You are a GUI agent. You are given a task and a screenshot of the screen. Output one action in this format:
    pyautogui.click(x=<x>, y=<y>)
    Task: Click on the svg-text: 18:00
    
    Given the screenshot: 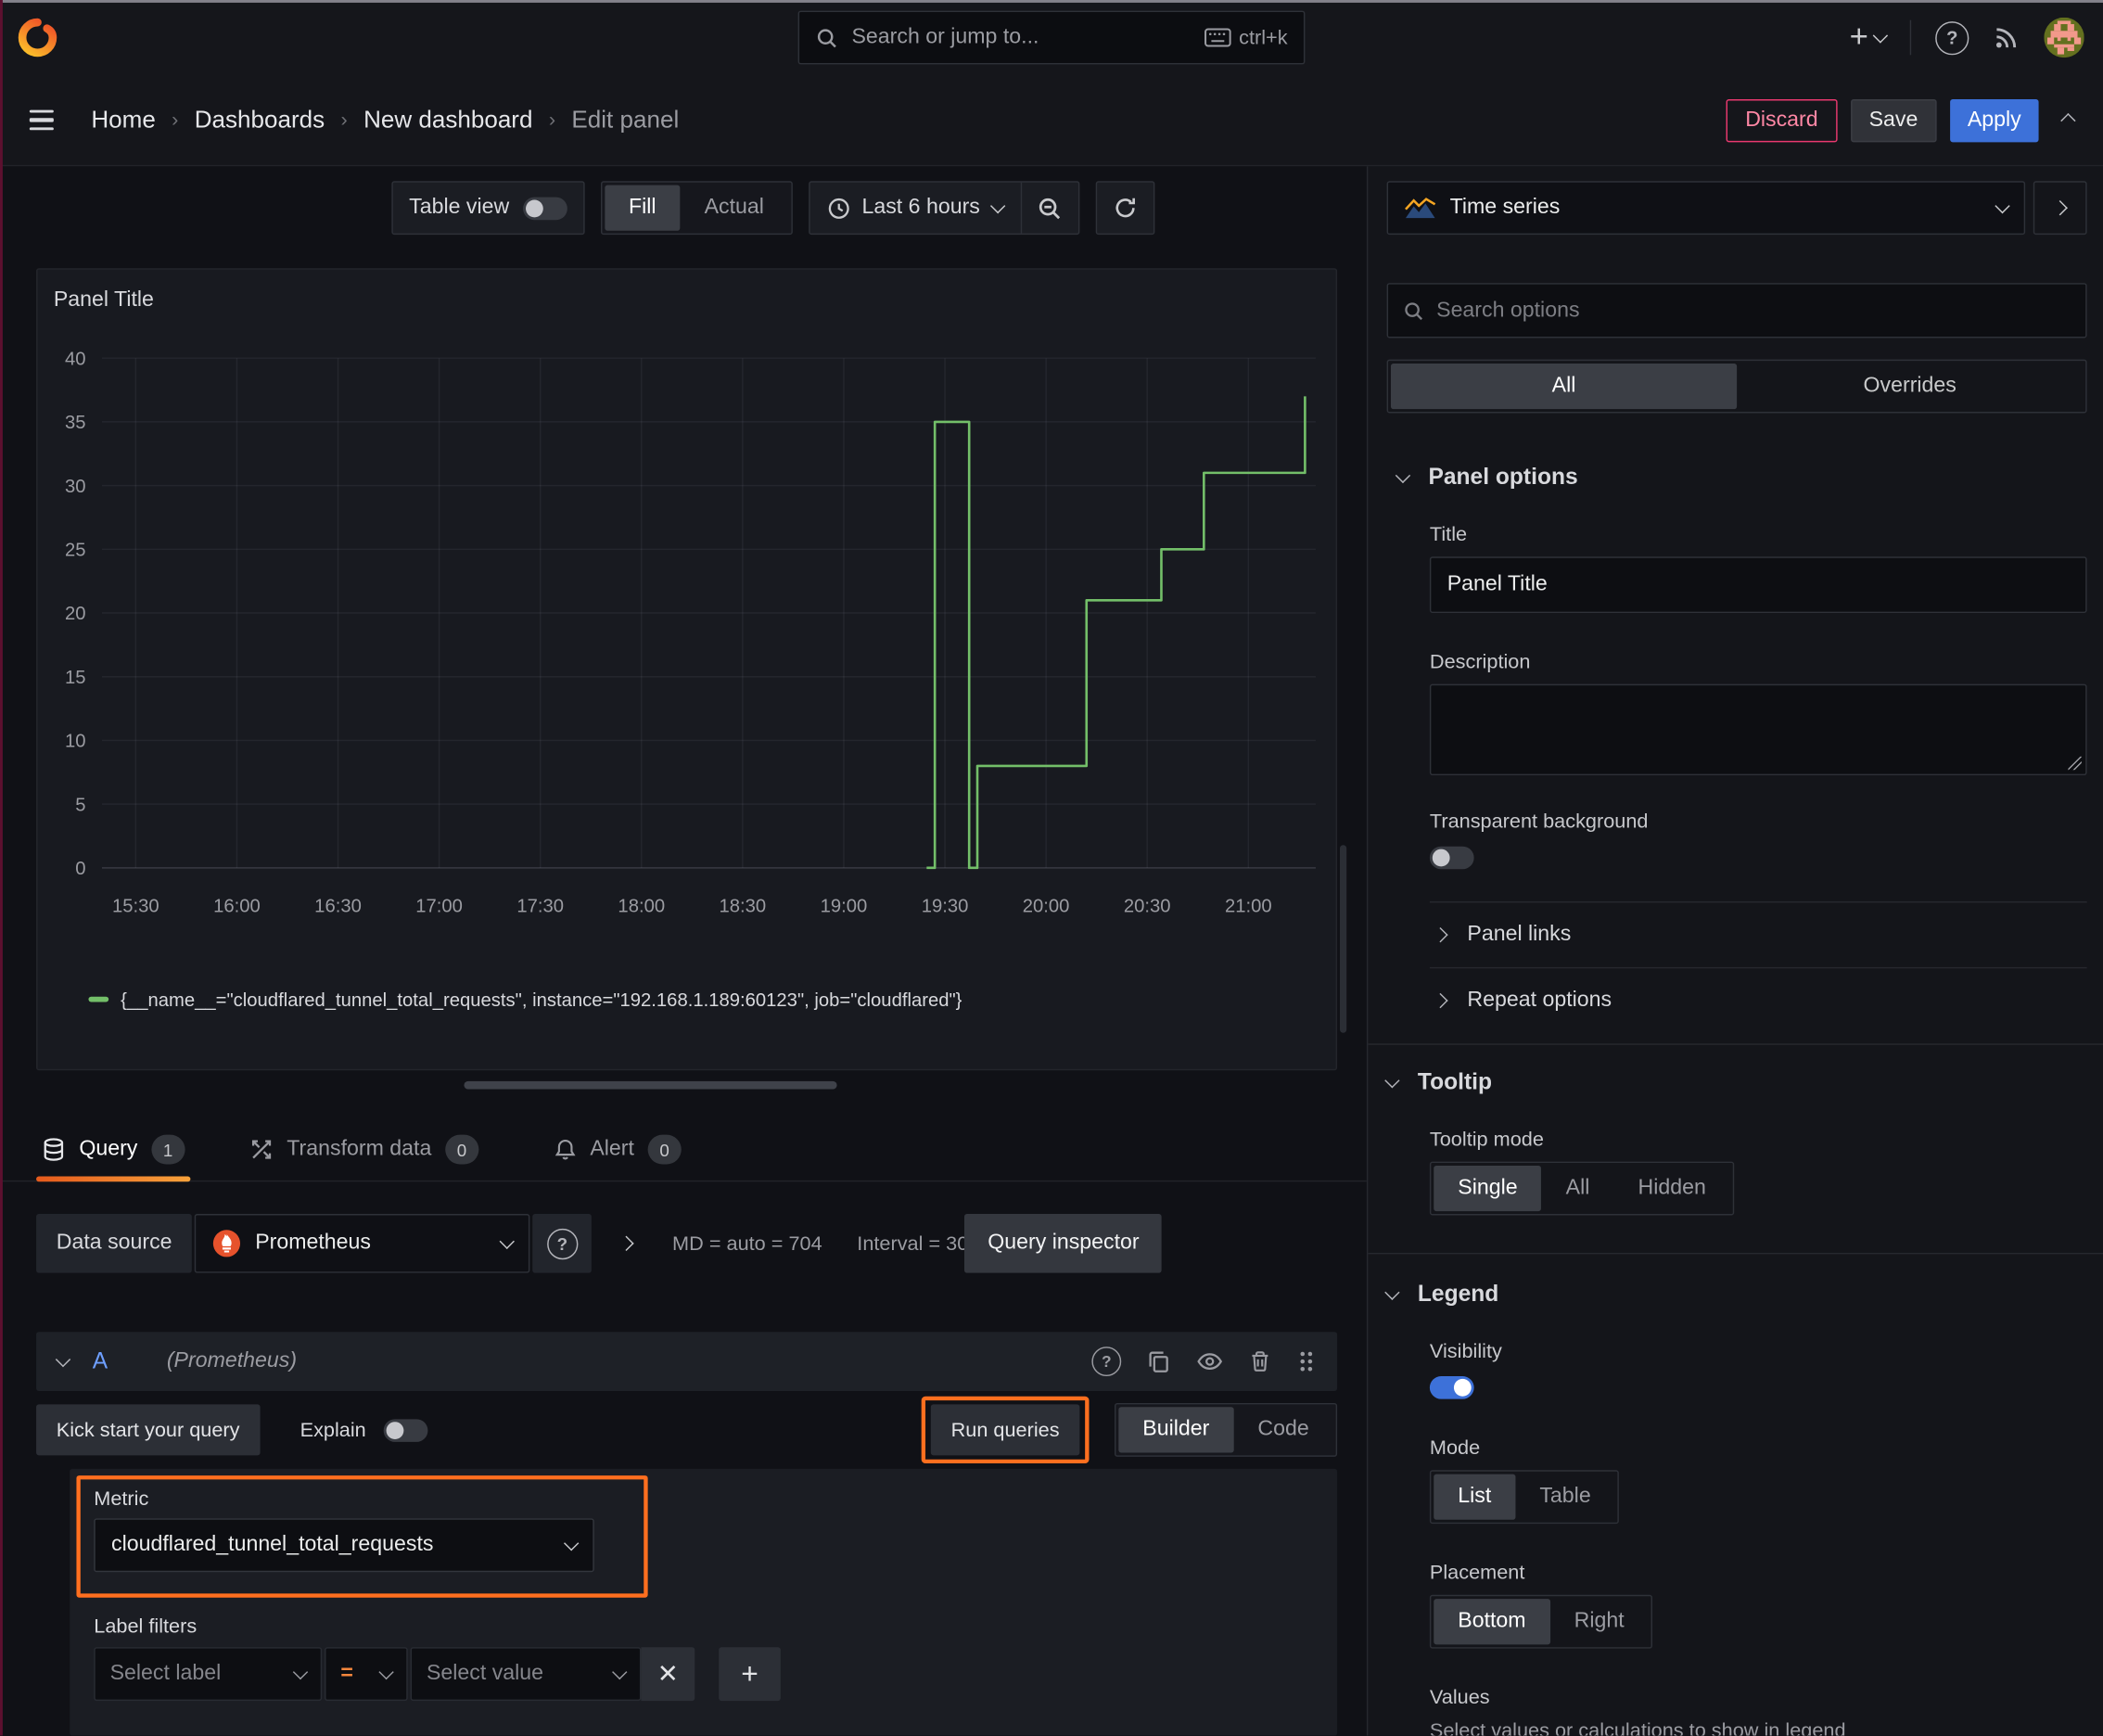 What is the action you would take?
    pyautogui.click(x=641, y=907)
    